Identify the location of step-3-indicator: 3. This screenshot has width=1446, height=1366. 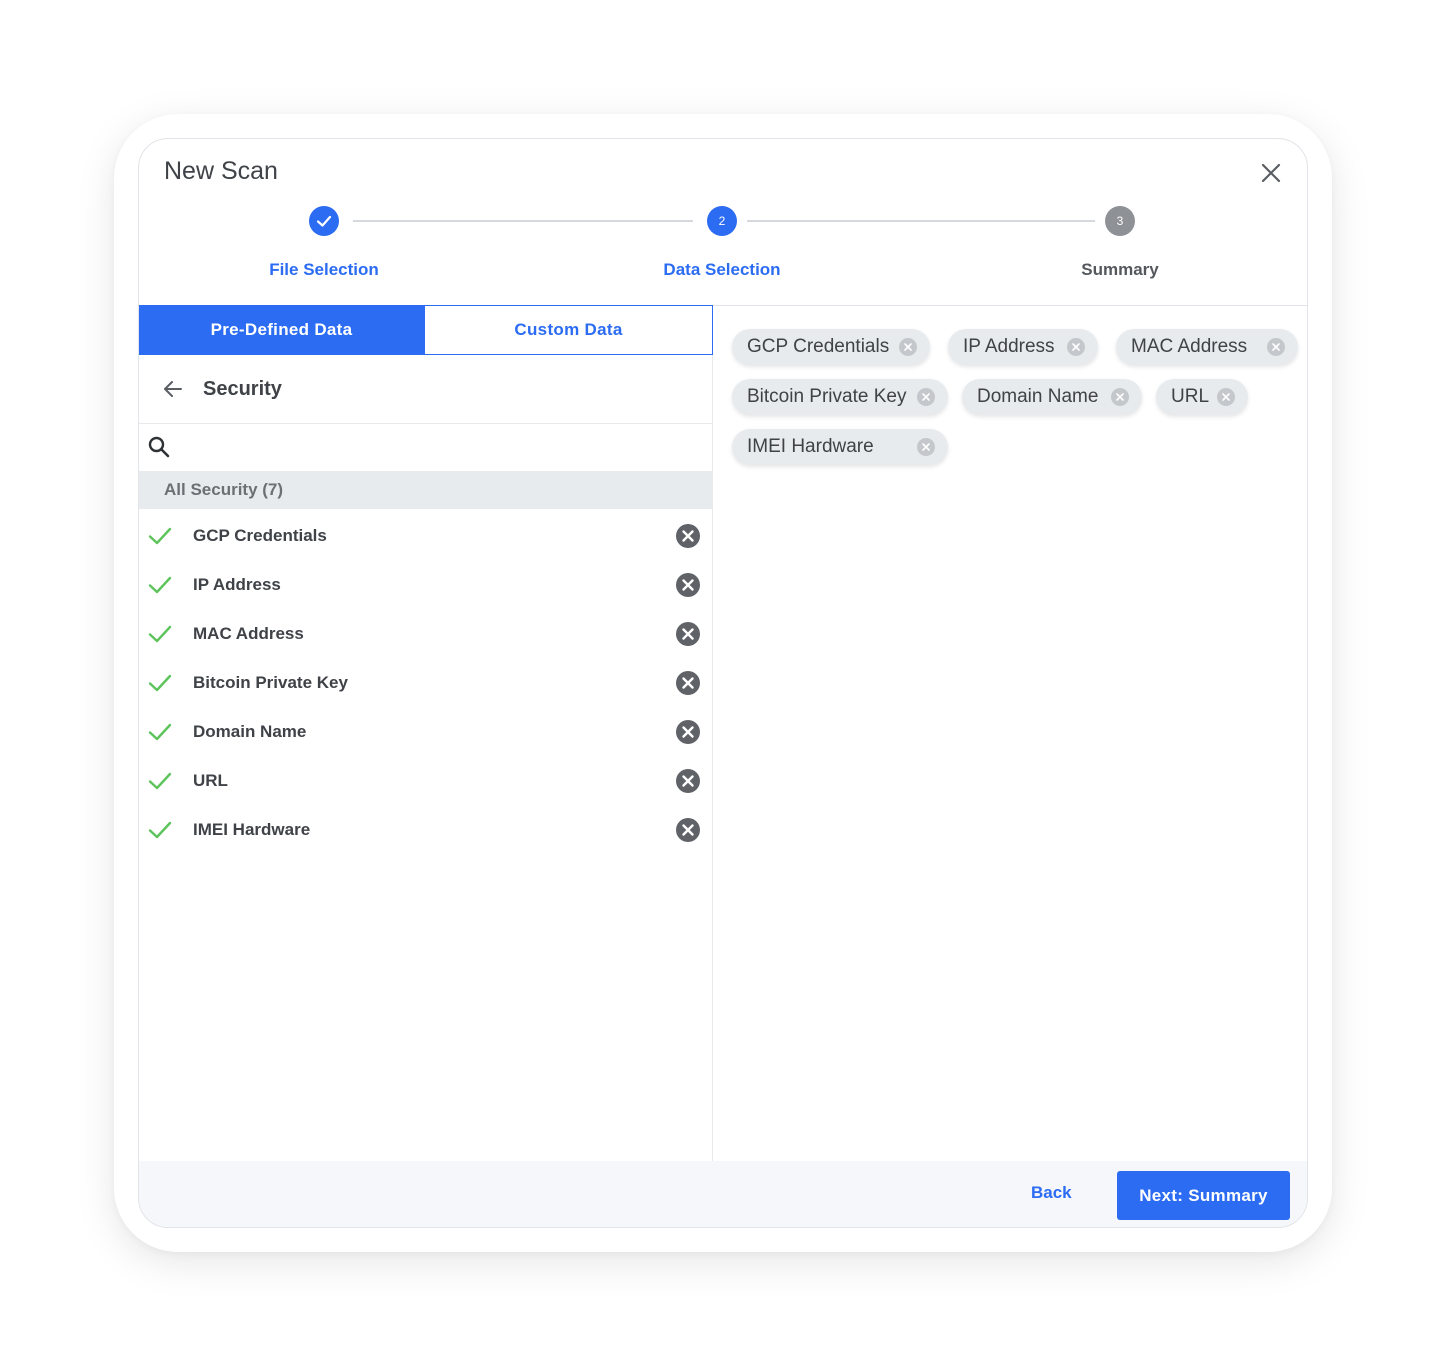
(1120, 221).